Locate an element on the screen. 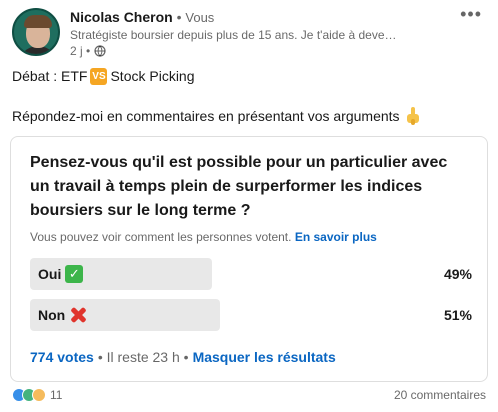  pointing-down-emoji-icon is located at coordinates (412, 116).